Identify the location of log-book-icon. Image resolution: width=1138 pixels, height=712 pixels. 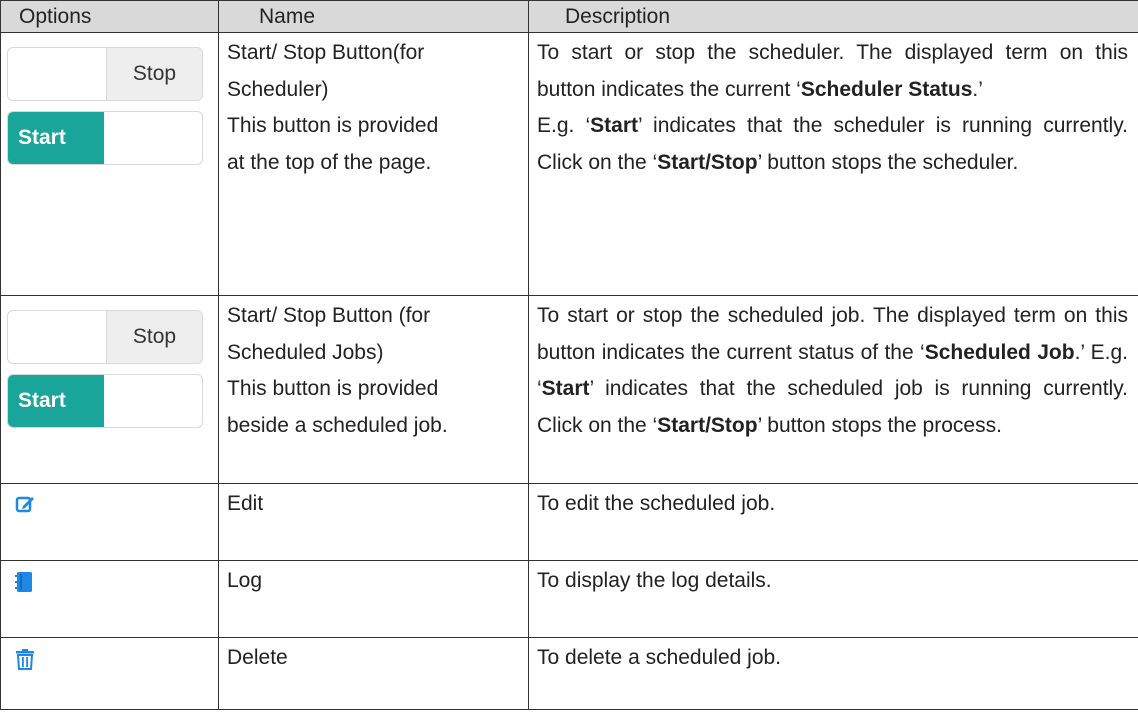
(24, 584).